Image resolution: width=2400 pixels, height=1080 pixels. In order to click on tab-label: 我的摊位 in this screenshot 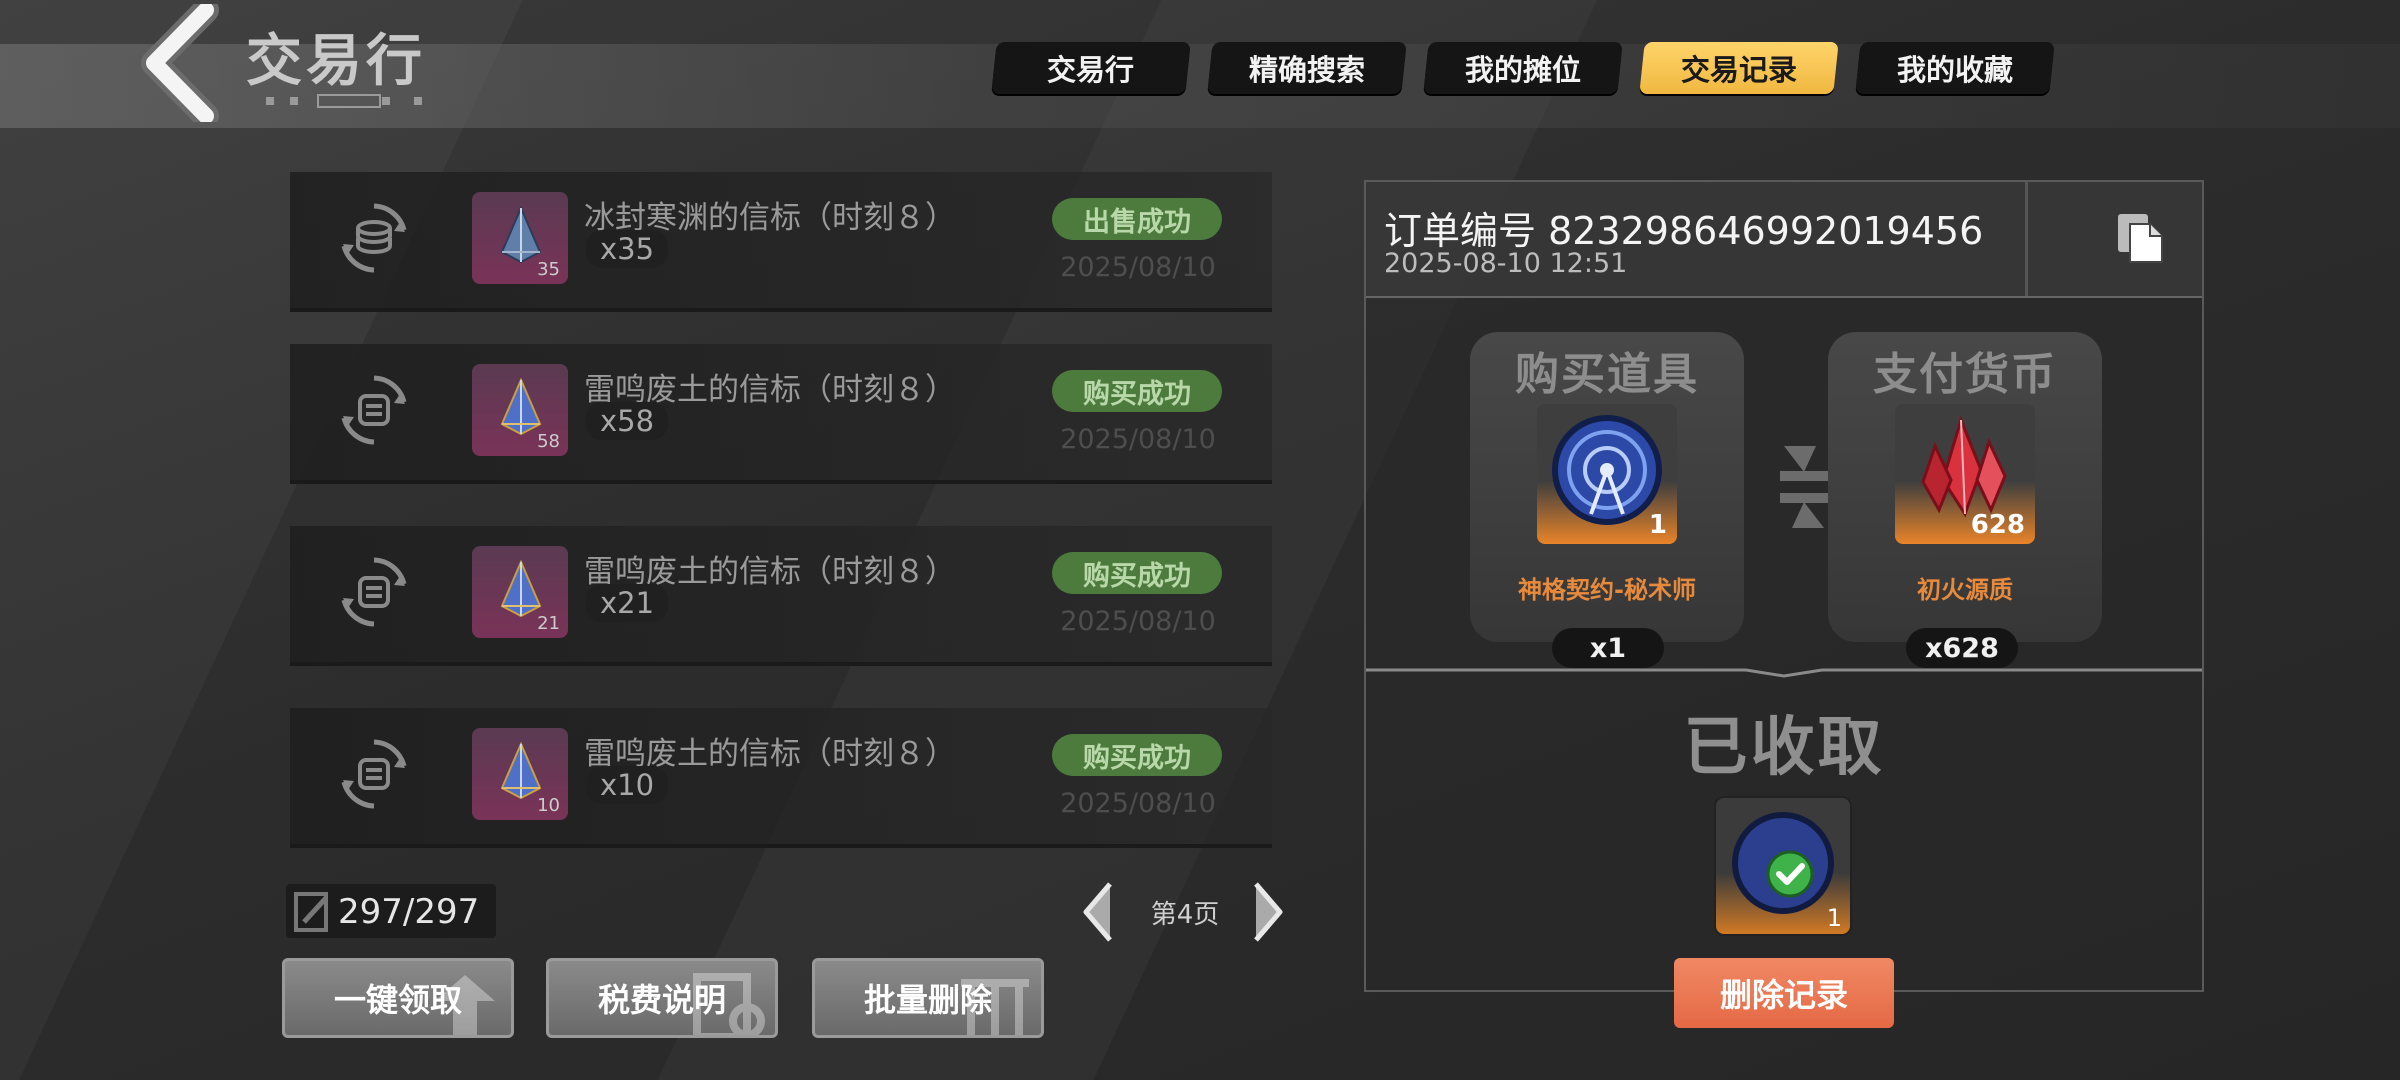, I will do `click(1522, 70)`.